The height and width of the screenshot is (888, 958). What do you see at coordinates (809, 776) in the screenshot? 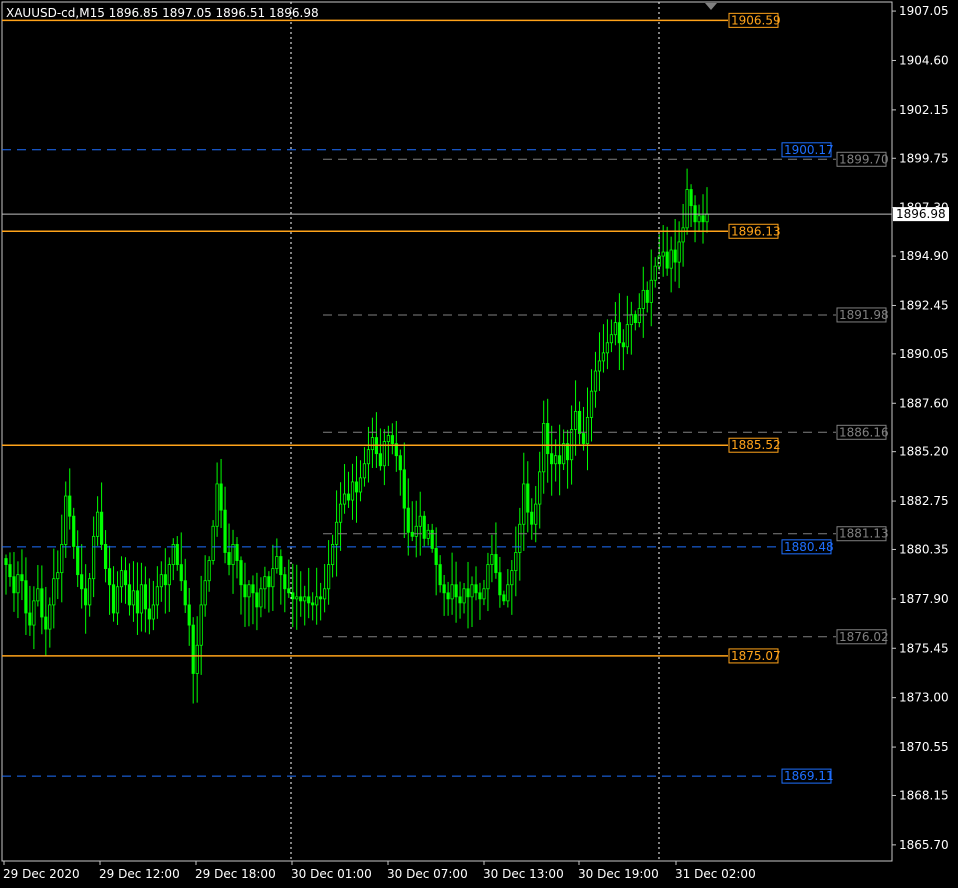
I see `level-label: 1869.11` at bounding box center [809, 776].